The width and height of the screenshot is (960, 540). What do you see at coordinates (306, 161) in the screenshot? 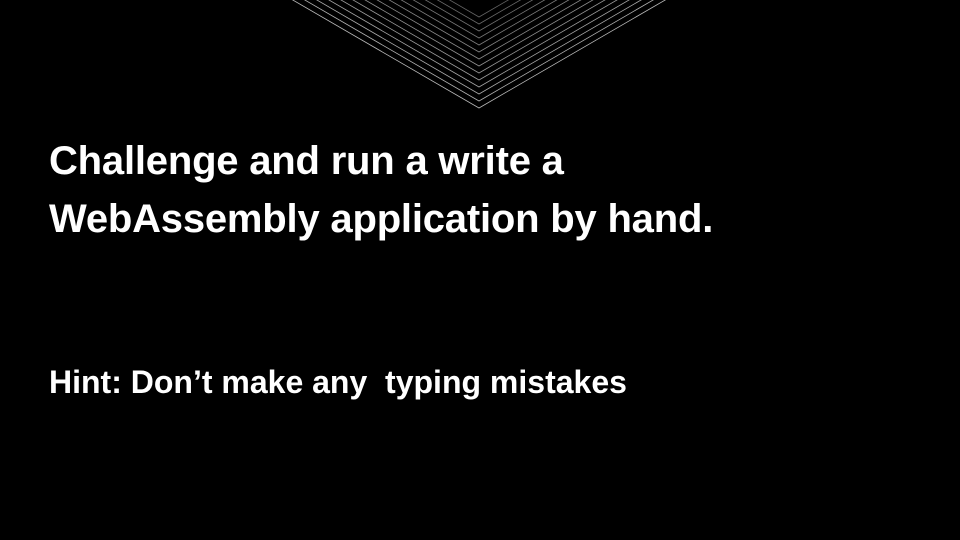
I see `slide-title-line-1: Challenge and run a write a` at bounding box center [306, 161].